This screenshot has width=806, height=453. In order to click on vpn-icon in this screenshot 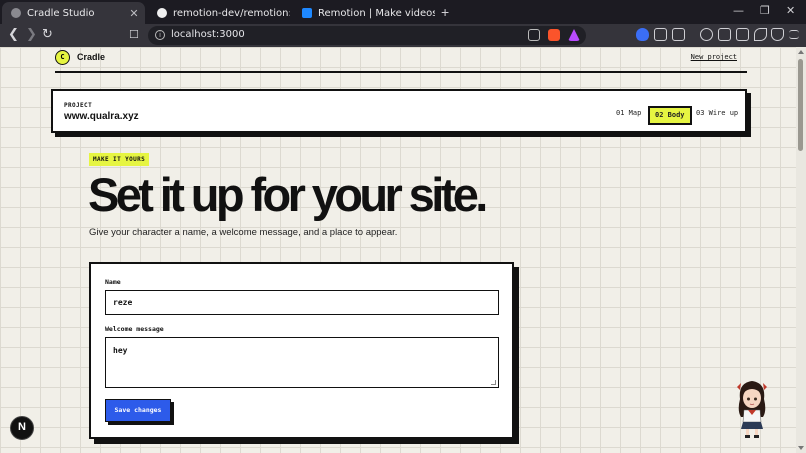, I will do `click(777, 34)`.